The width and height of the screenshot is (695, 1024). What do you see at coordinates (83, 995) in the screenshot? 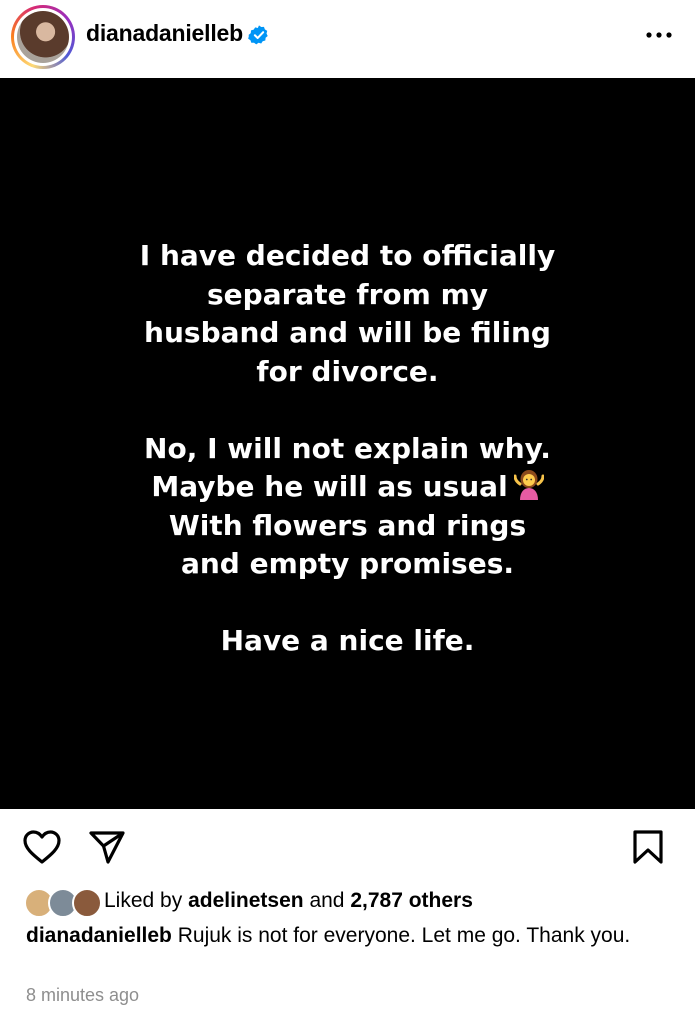
I see `post-timestamp: 8 minutes ago` at bounding box center [83, 995].